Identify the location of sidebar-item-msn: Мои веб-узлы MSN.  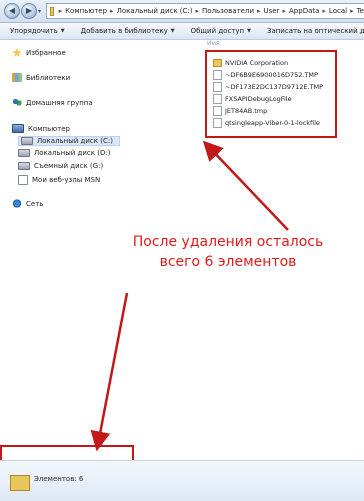
(59, 180).